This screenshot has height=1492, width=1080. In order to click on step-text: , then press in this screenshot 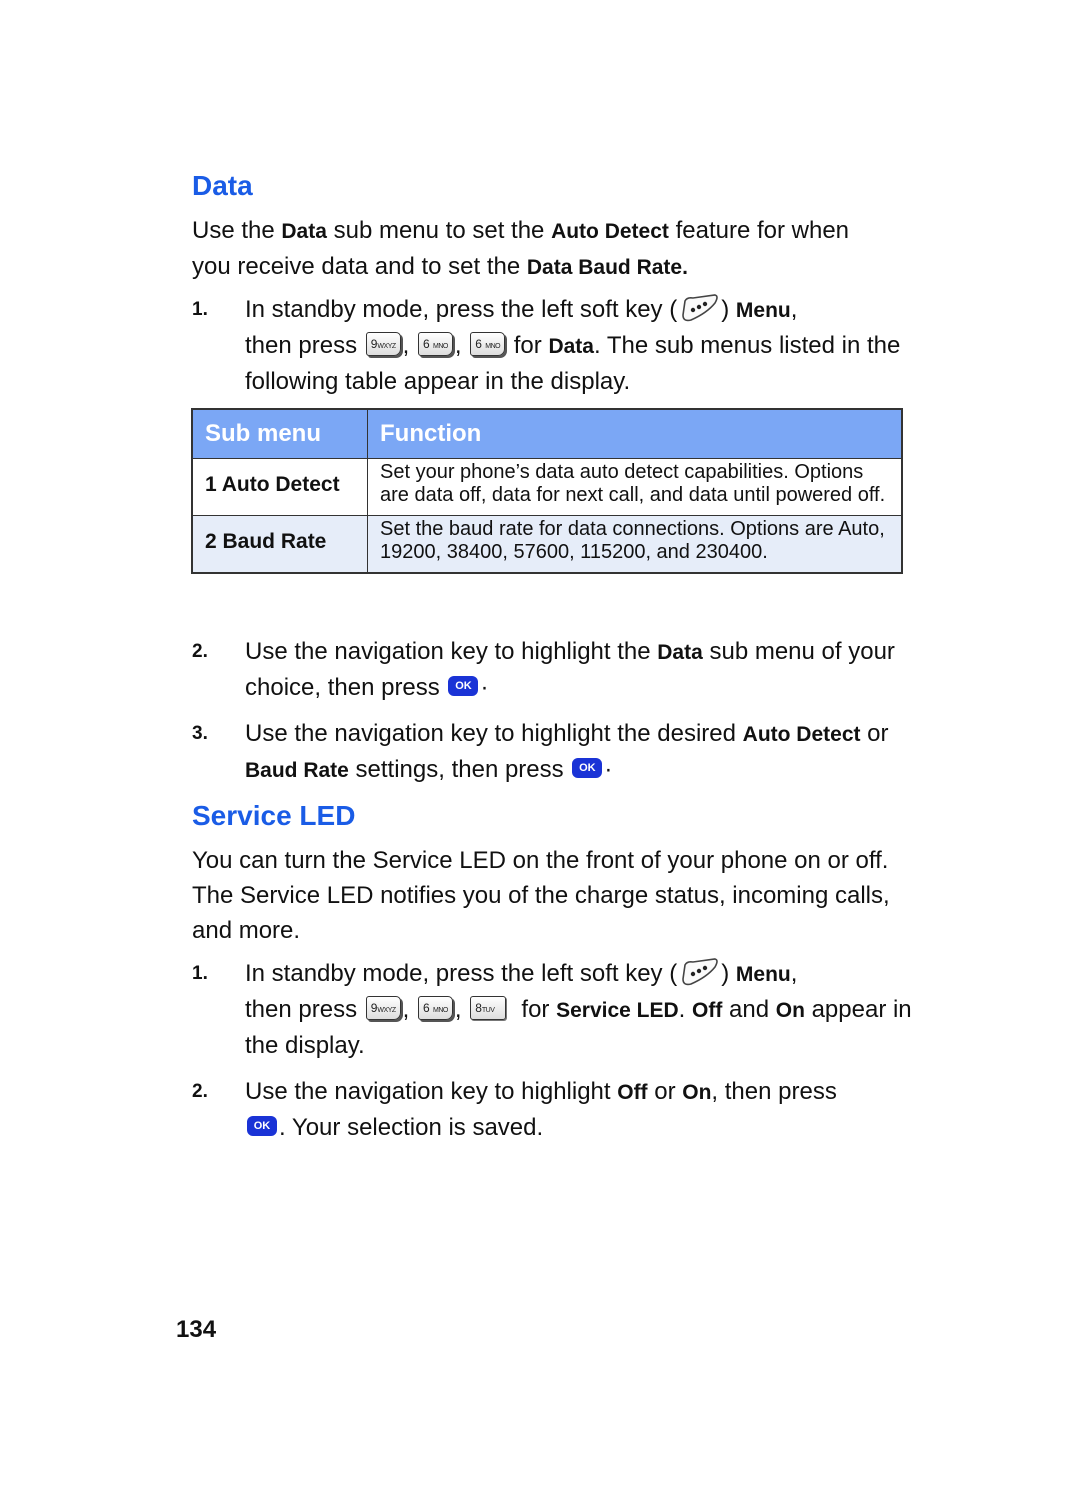, I will do `click(774, 1091)`.